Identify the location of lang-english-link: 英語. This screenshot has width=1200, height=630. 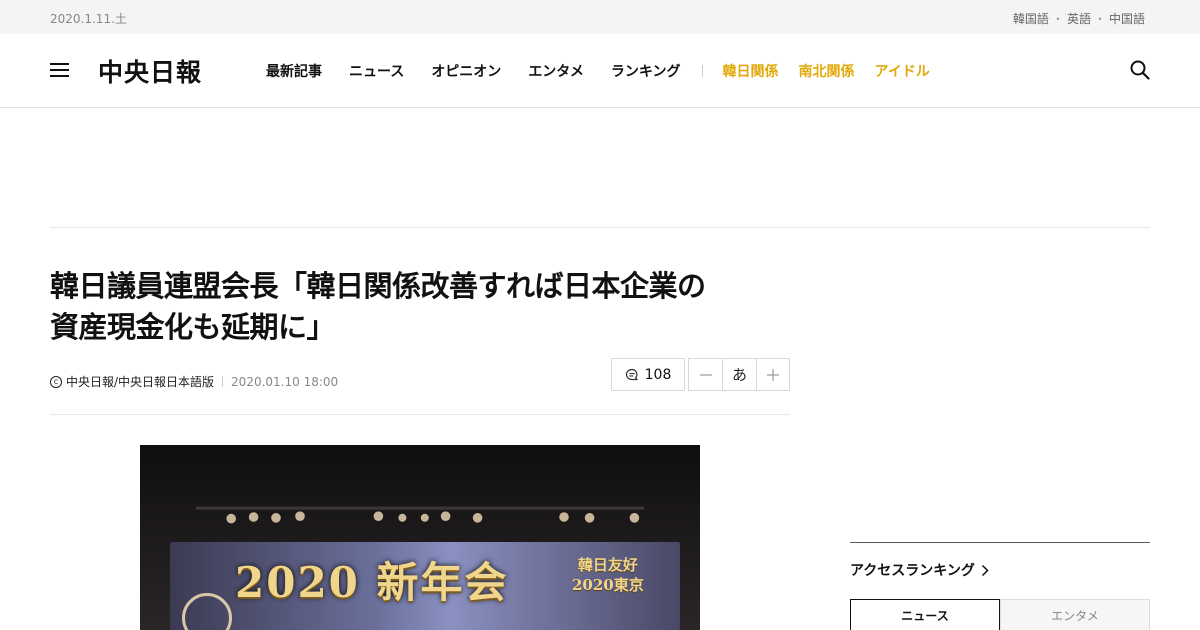
(1079, 18).